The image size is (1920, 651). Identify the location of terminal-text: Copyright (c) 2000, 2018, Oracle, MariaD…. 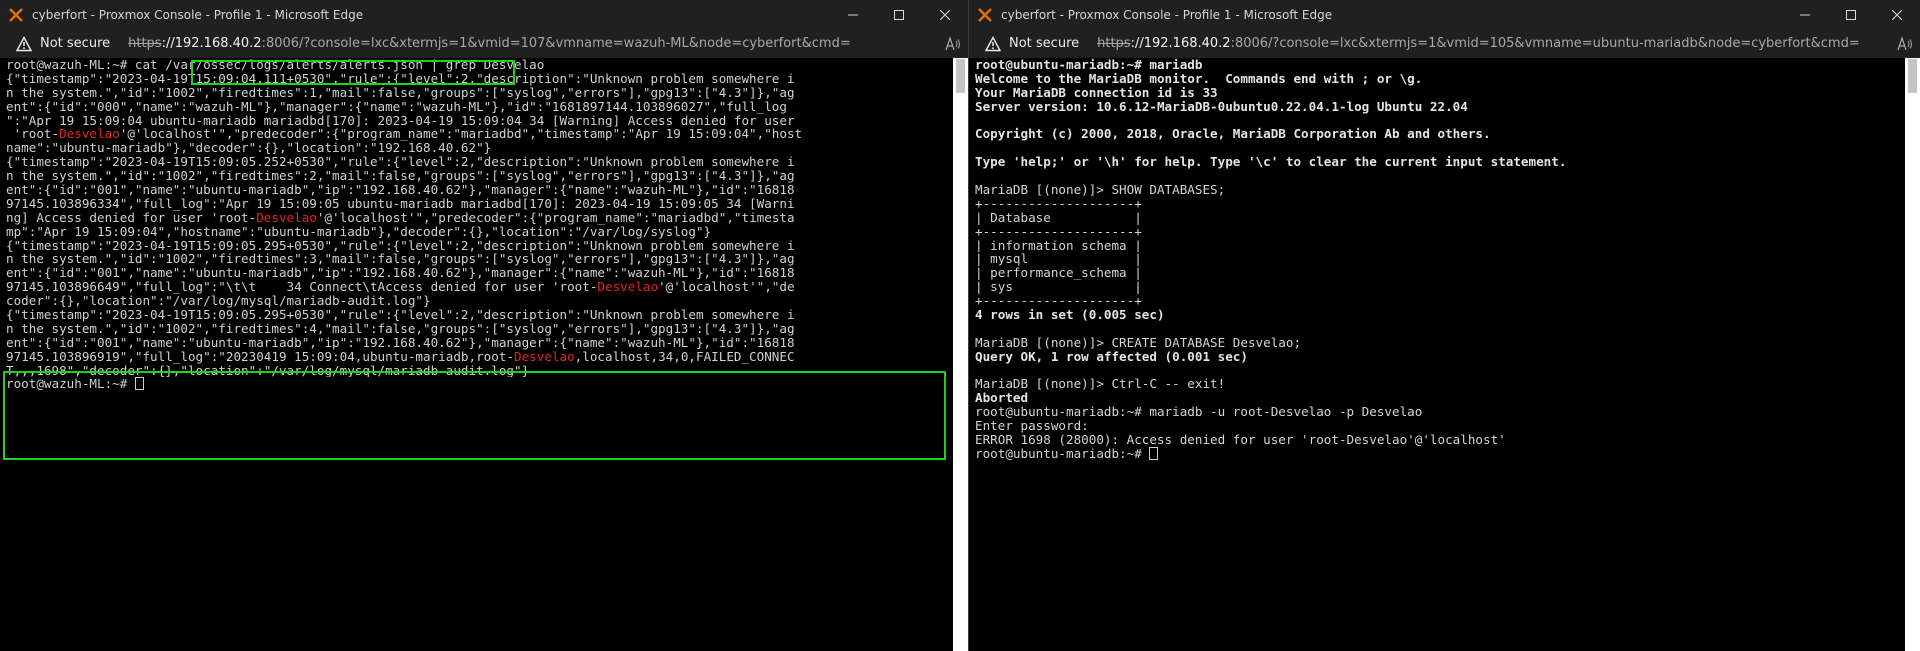
(1233, 134).